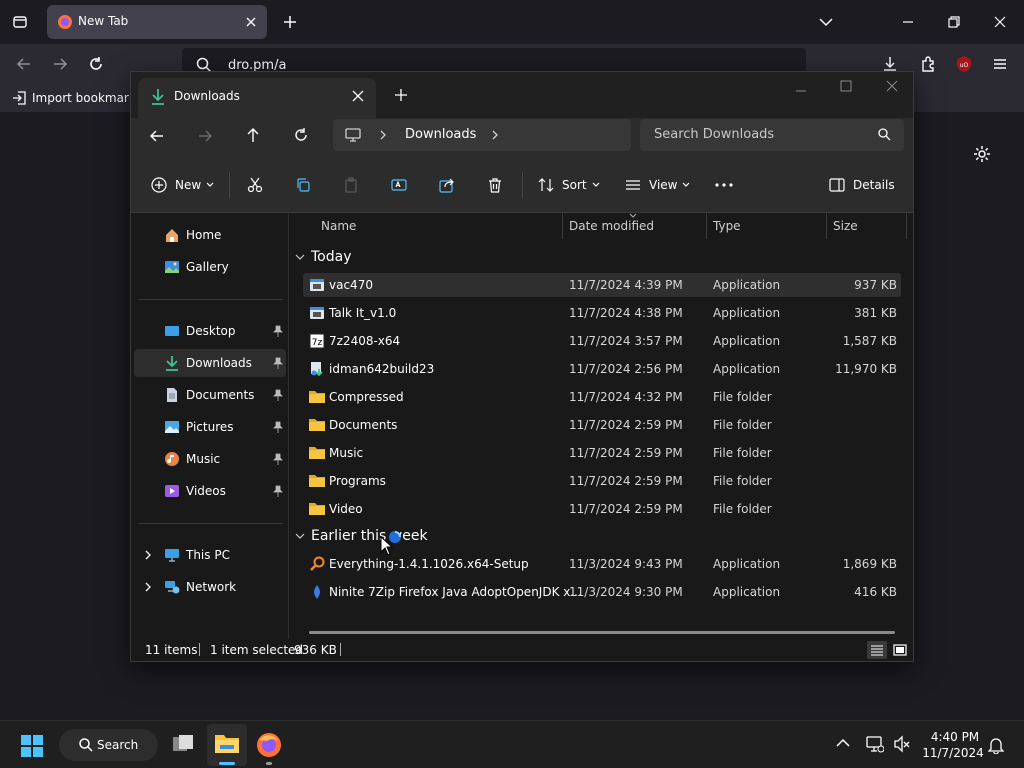 This screenshot has height=768, width=1024. Describe the element at coordinates (440, 134) in the screenshot. I see `breadcrumb-downloads: Downloads` at that location.